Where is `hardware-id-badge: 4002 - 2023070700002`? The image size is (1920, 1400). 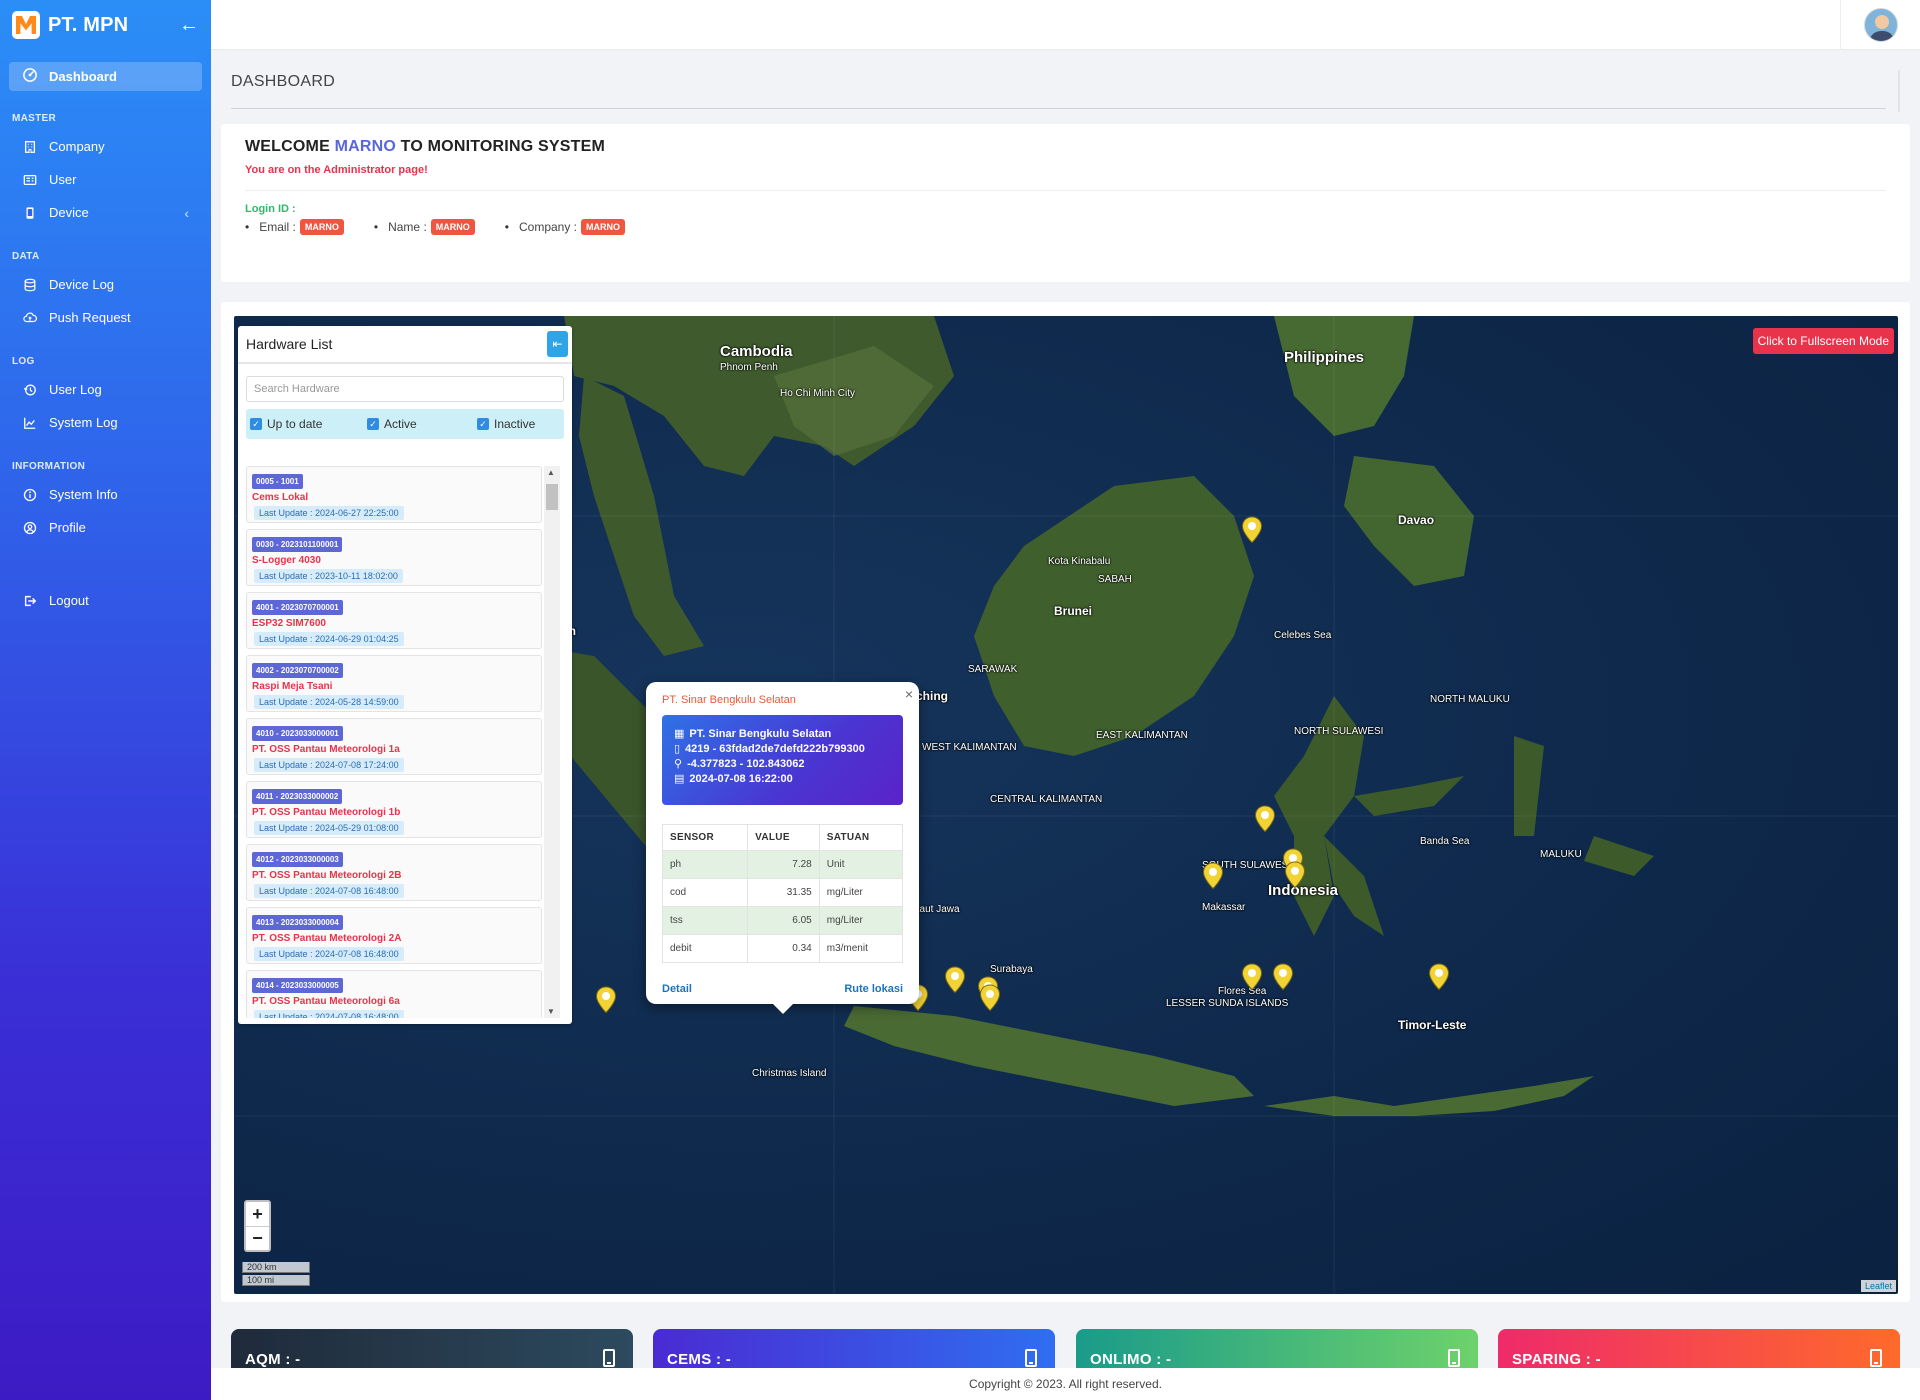
hardware-id-badge: 4002 - 2023070700002 is located at coordinates (297, 670).